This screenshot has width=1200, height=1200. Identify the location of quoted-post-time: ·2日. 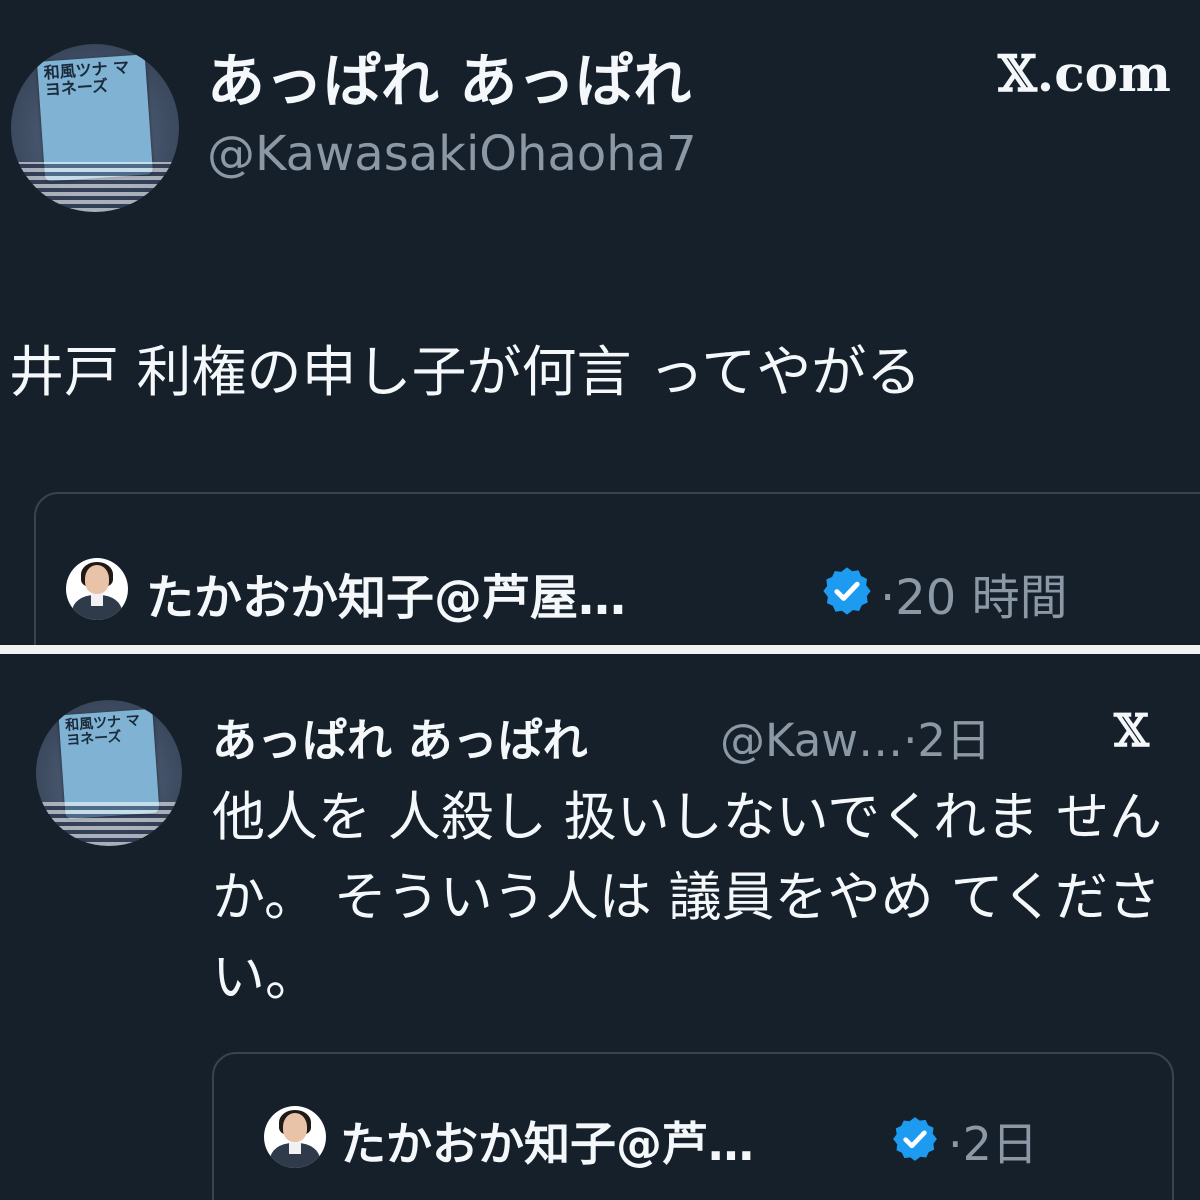
(993, 1141).